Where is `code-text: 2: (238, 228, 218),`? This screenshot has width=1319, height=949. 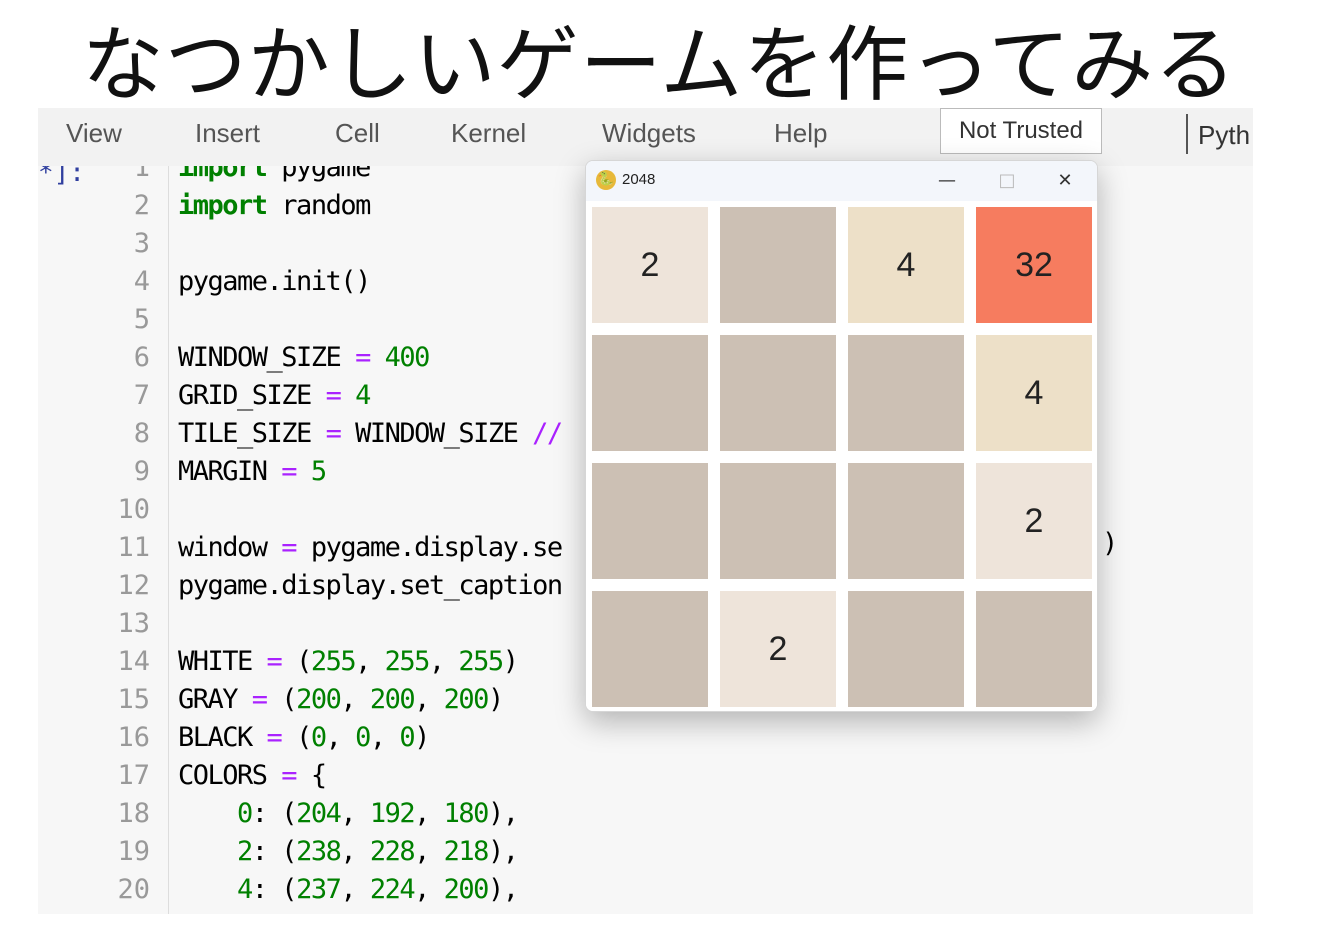 code-text: 2: (238, 228, 218), is located at coordinates (378, 851).